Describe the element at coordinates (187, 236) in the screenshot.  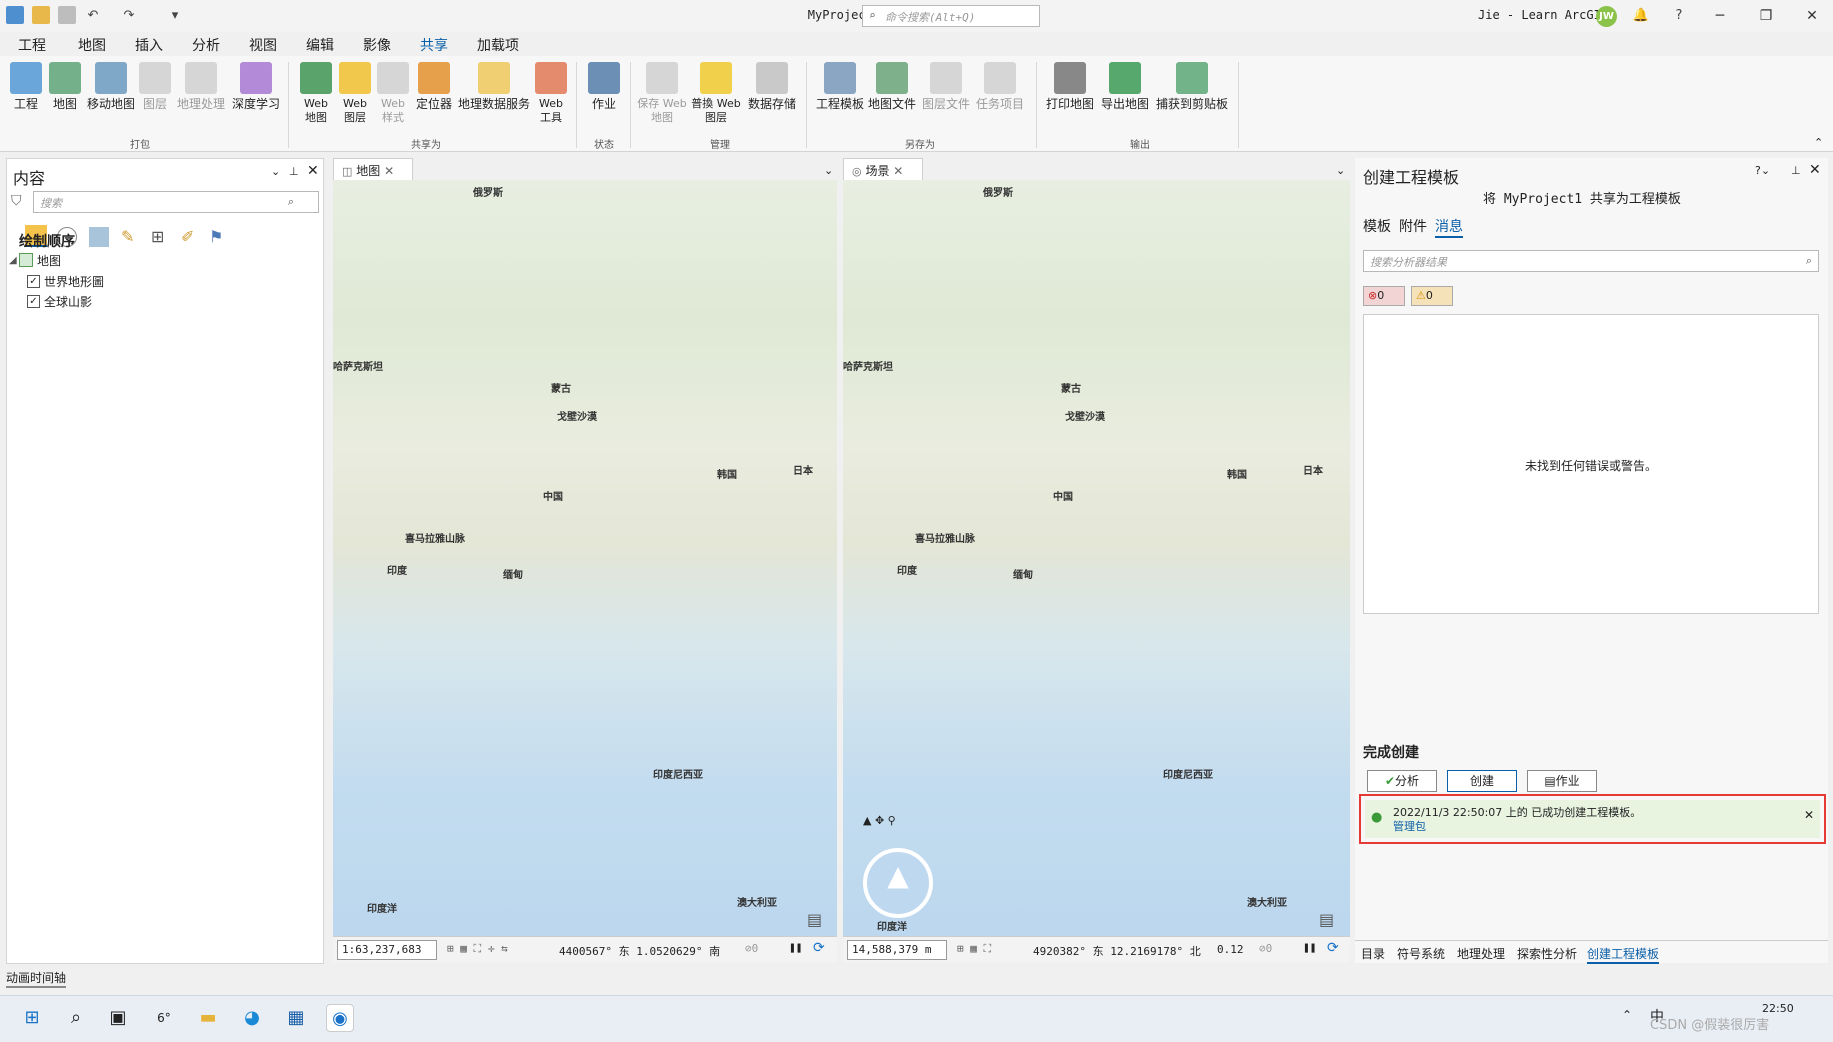
I see `labeling-icon: ✐` at that location.